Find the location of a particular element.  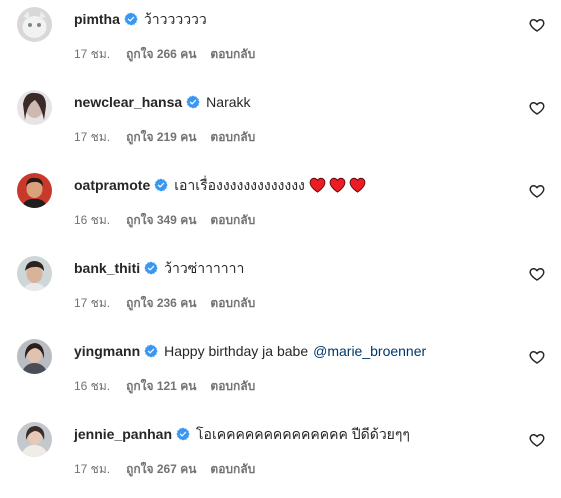

comment-text: ว้าวซ่าาาาาา is located at coordinates (204, 268).